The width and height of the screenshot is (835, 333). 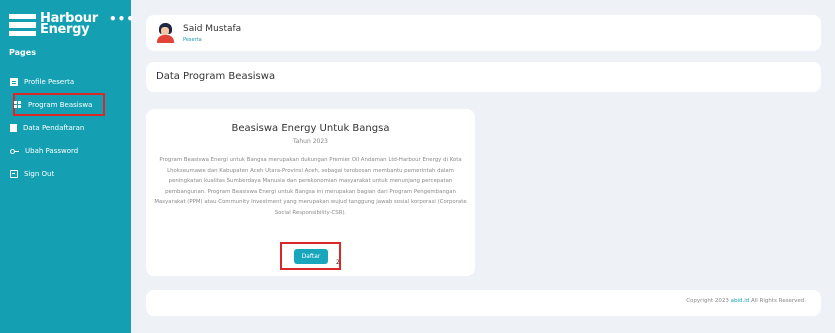 What do you see at coordinates (310, 141) in the screenshot?
I see `program-year: Tahun 2023` at bounding box center [310, 141].